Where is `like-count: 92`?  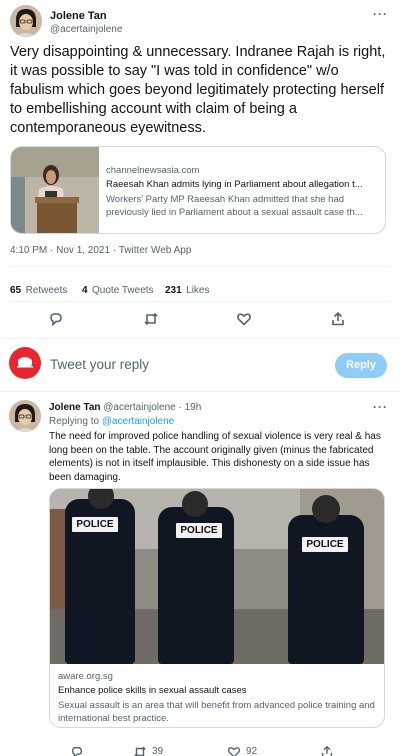
like-count: 92 is located at coordinates (252, 751).